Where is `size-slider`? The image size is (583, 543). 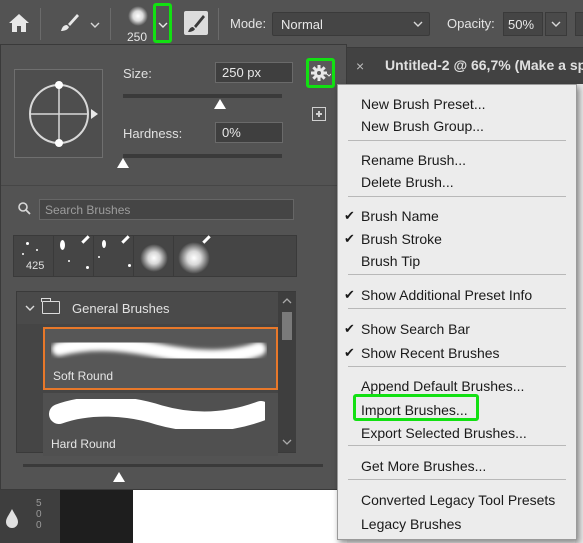 size-slider is located at coordinates (202, 96).